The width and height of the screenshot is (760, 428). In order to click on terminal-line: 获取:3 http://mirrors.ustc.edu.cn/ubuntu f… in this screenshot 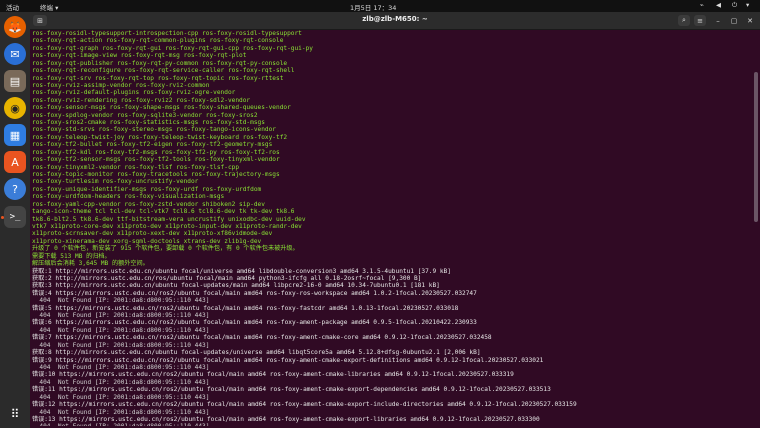, I will do `click(236, 286)`.